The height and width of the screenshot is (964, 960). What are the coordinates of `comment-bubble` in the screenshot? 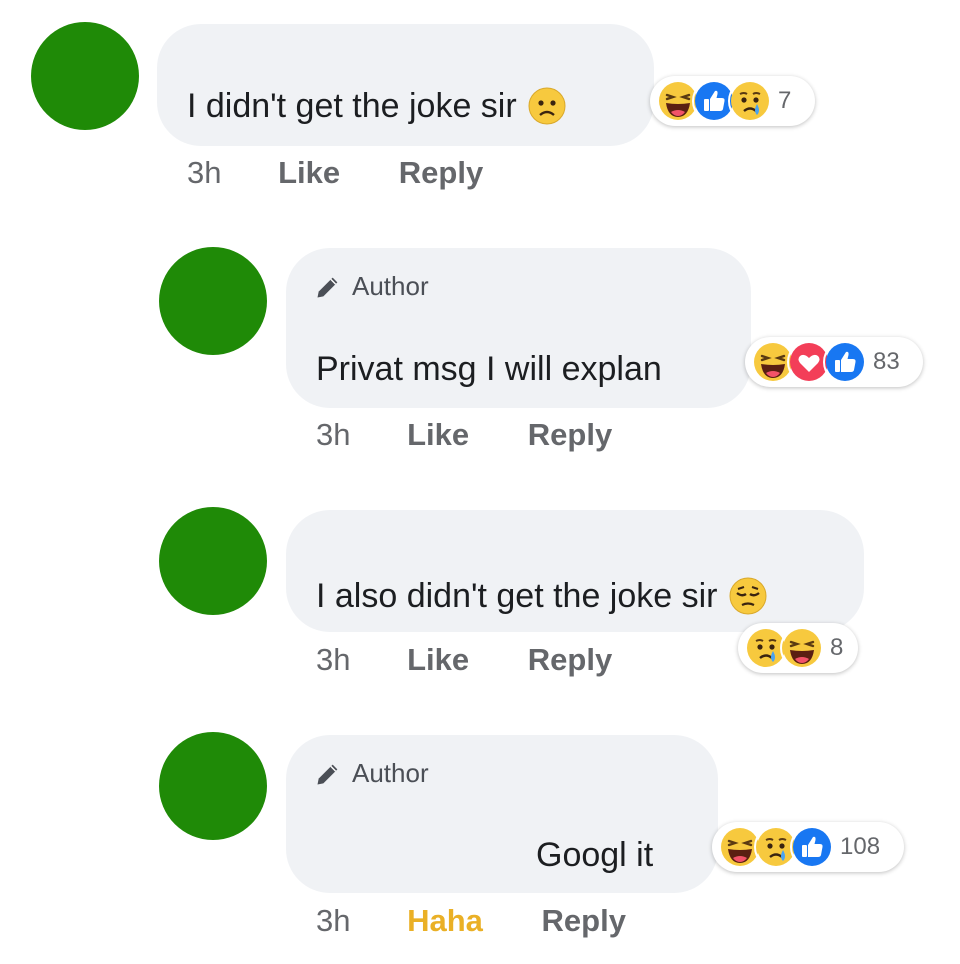 It's located at (405, 85).